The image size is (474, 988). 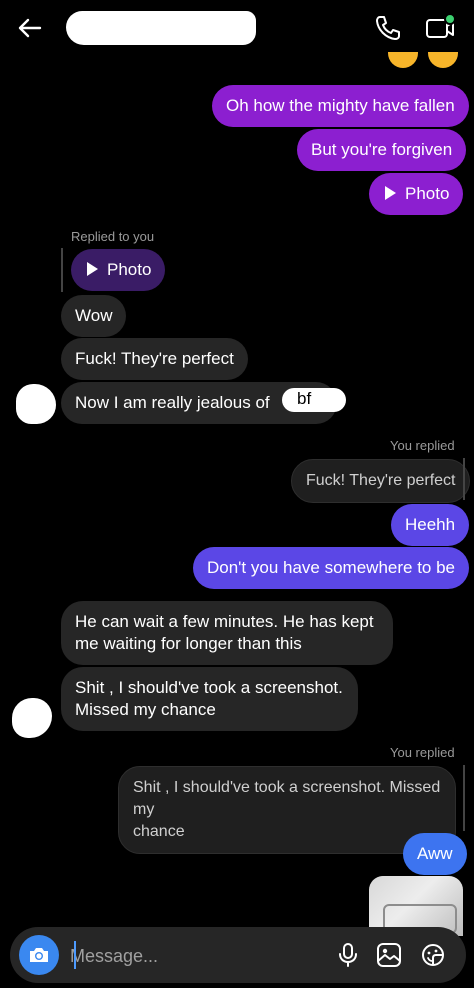 I want to click on outgoing-photo-message: Photo, so click(x=416, y=194).